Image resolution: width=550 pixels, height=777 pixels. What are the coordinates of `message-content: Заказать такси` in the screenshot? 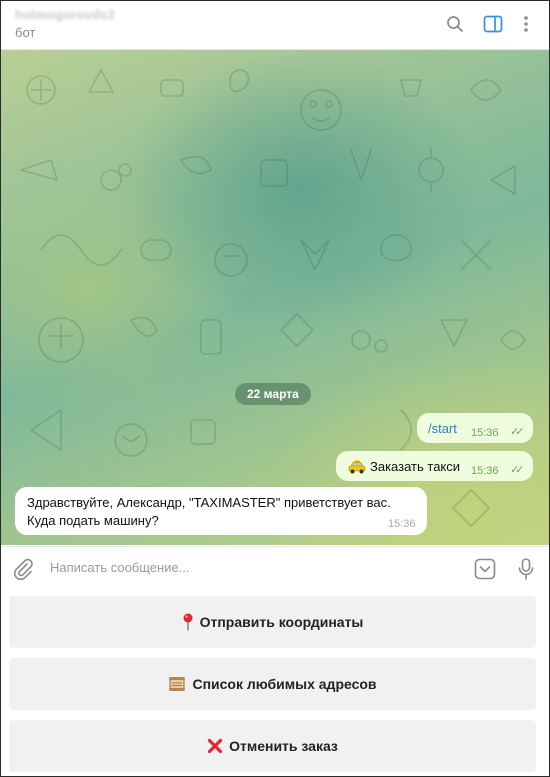 It's located at (404, 468).